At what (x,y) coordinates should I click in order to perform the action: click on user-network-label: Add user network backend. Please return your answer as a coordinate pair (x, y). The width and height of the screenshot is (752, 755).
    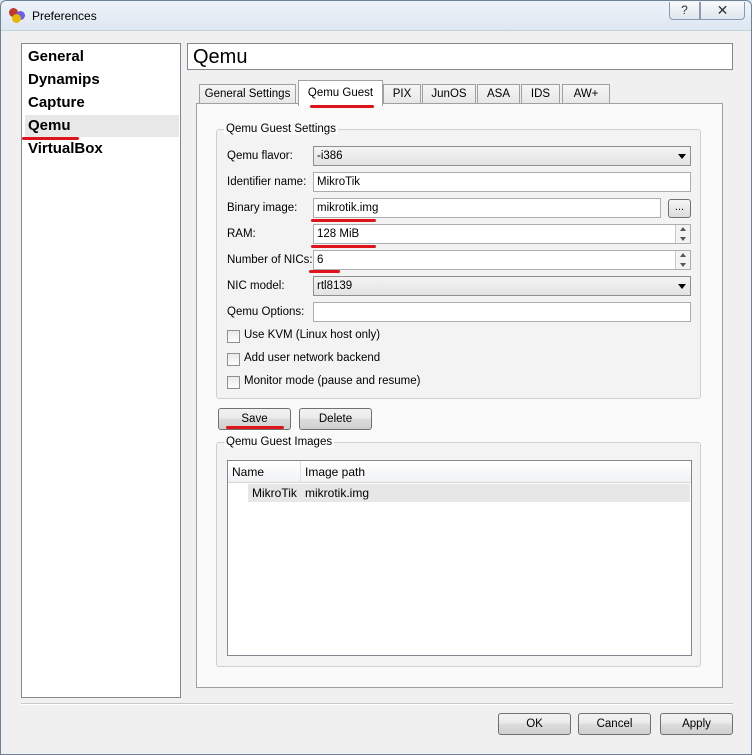
    Looking at the image, I should click on (312, 358).